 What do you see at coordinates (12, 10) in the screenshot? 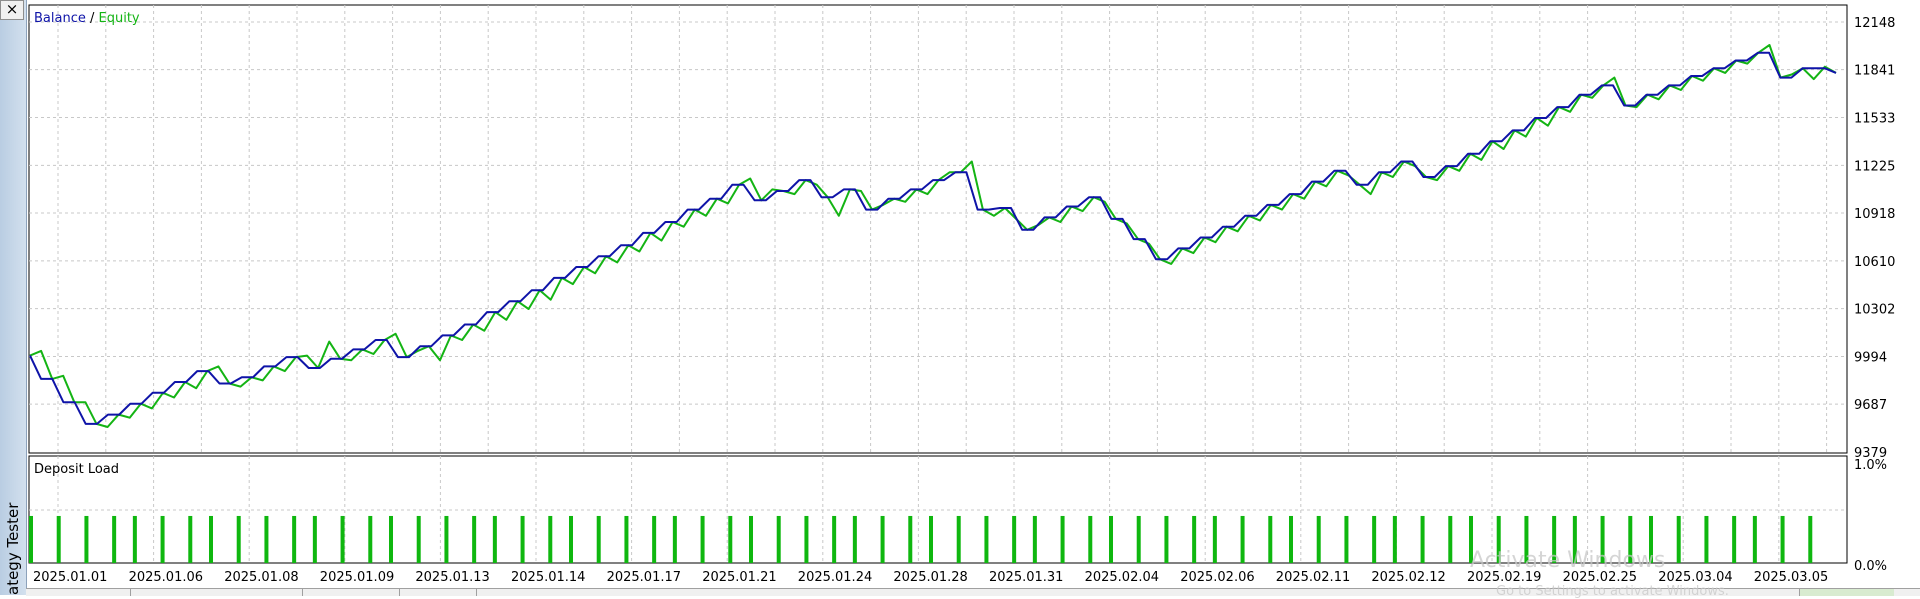
I see `close-button: ×` at bounding box center [12, 10].